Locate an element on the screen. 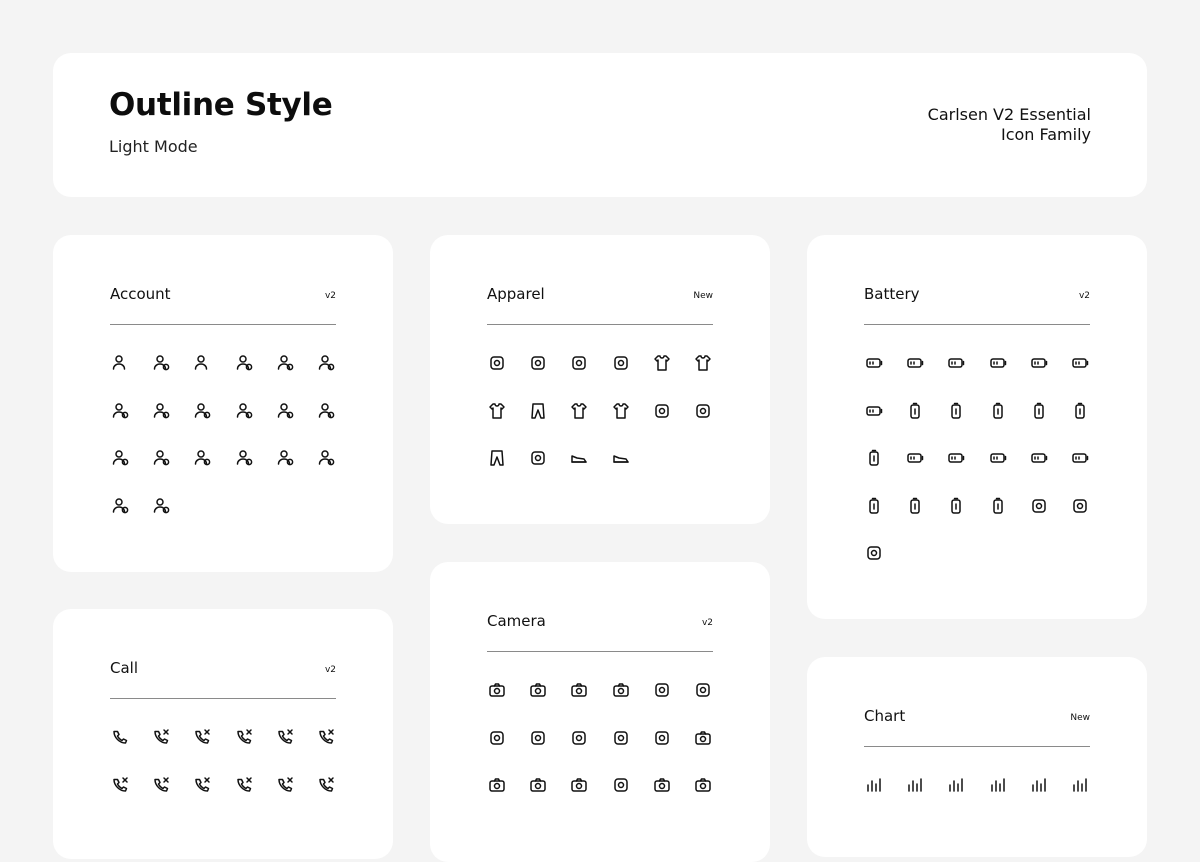  battery-vertical-x-icon is located at coordinates (998, 506).